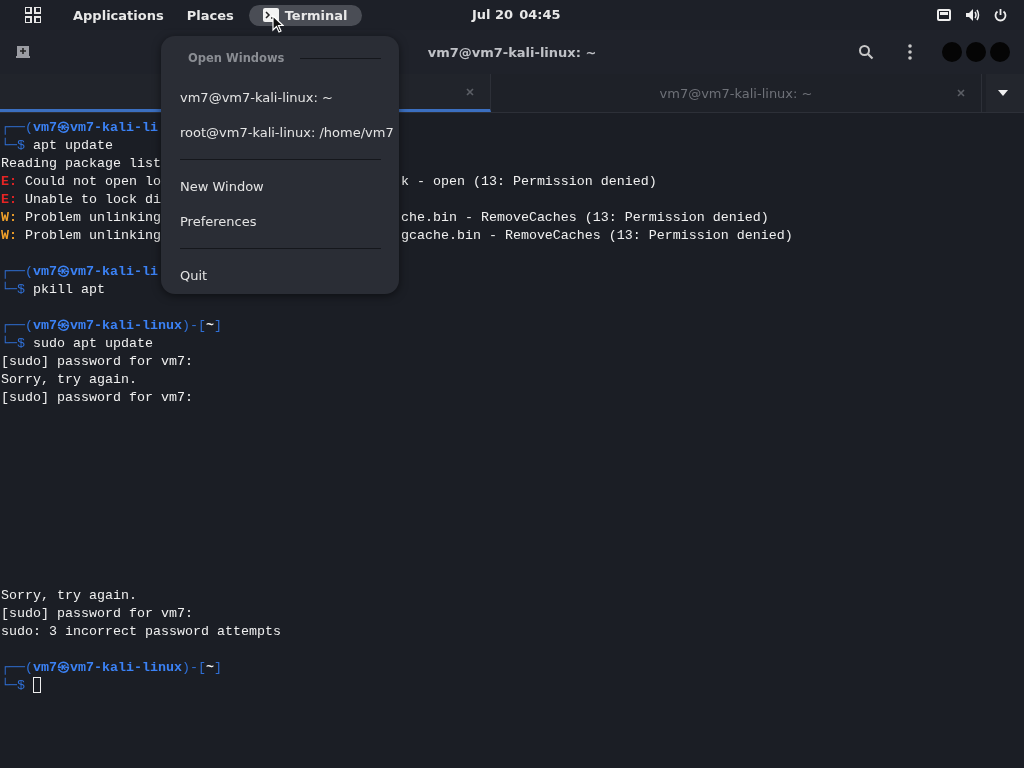 This screenshot has width=1024, height=768. Describe the element at coordinates (540, 14) in the screenshot. I see `clock-time: 04:45` at that location.